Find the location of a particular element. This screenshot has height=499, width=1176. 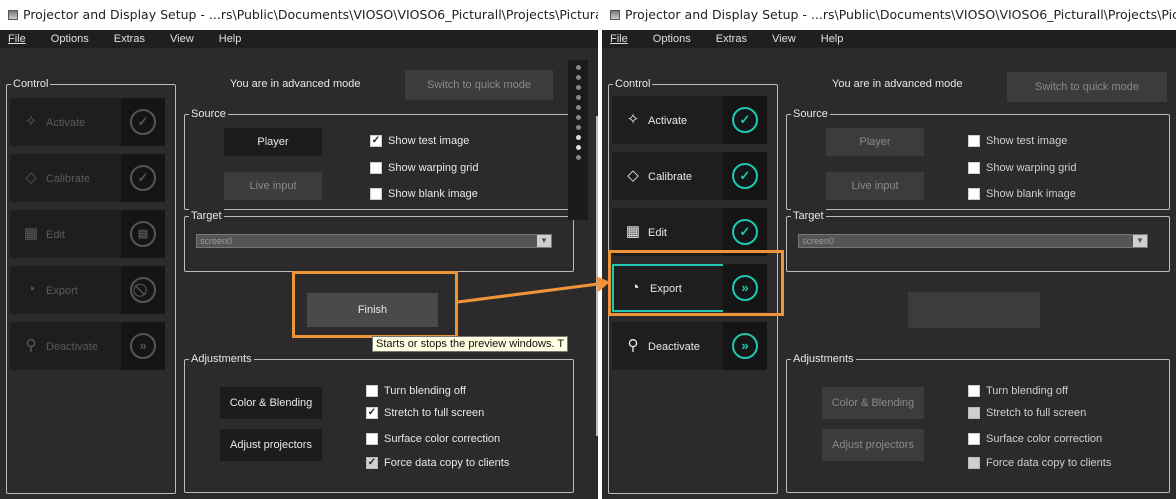

stretch-to-full-screen-checkbox: Stretch to full screen is located at coordinates (1027, 413).